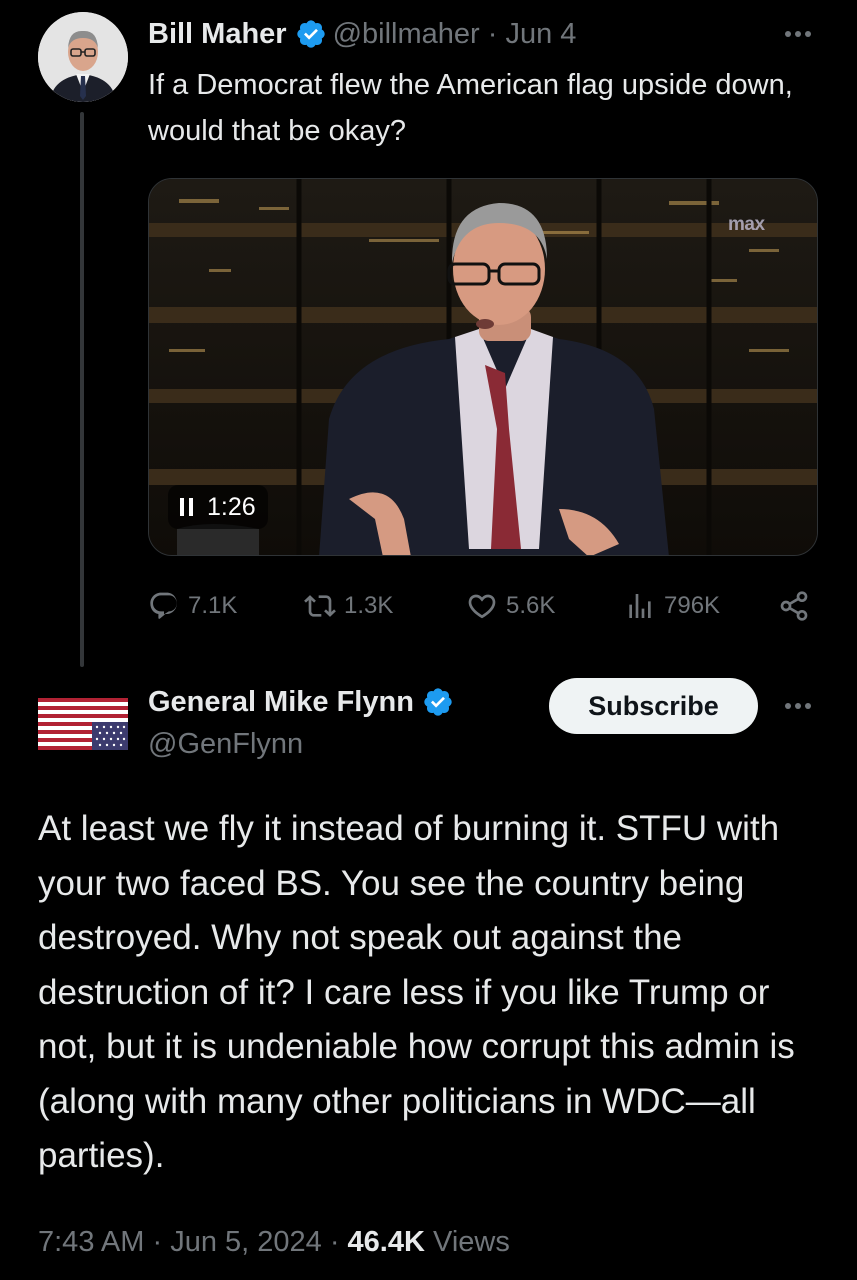 Image resolution: width=857 pixels, height=1280 pixels. What do you see at coordinates (455, 34) in the screenshot?
I see `author-handle-date: @billmaher · Jun 4` at bounding box center [455, 34].